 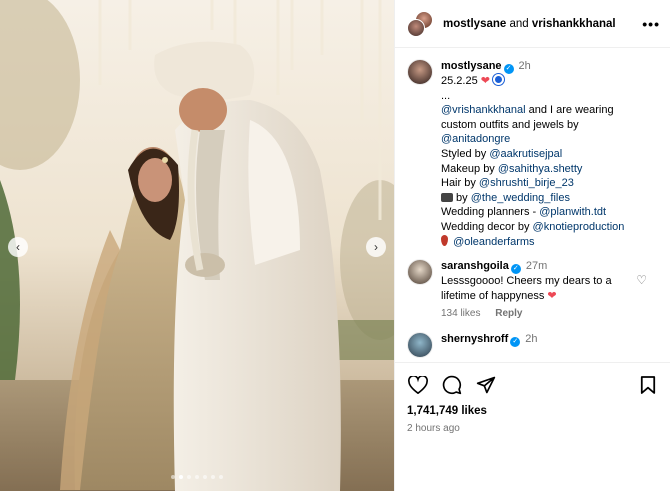 What do you see at coordinates (508, 313) in the screenshot?
I see `reply-button: Reply` at bounding box center [508, 313].